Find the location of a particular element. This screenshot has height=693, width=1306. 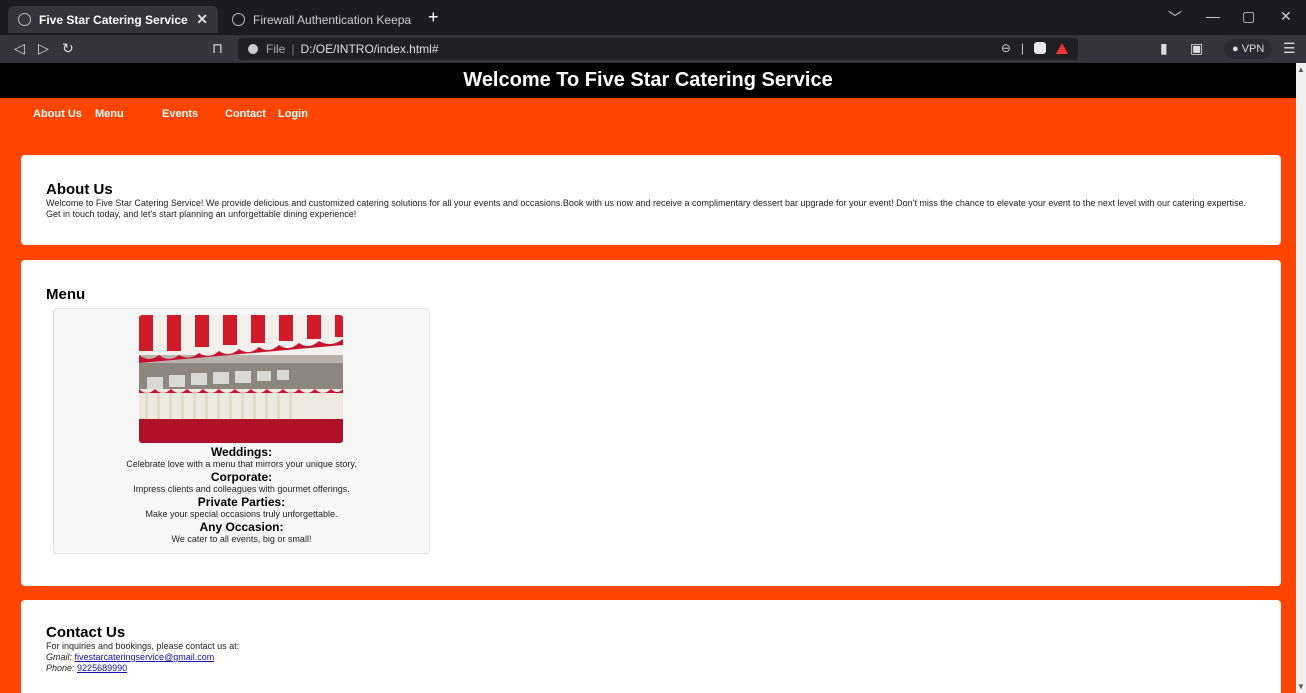

close-icon: ✕ is located at coordinates (202, 19).